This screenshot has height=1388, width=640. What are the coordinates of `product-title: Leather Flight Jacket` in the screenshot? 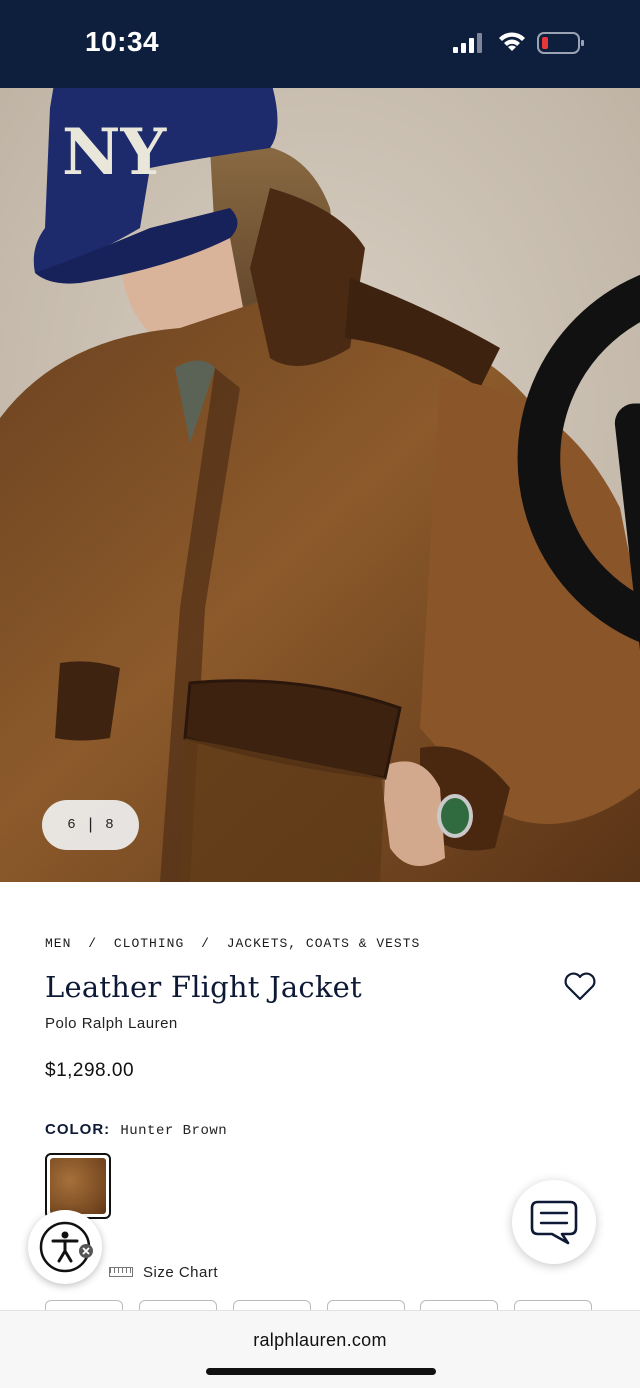 It's located at (203, 987).